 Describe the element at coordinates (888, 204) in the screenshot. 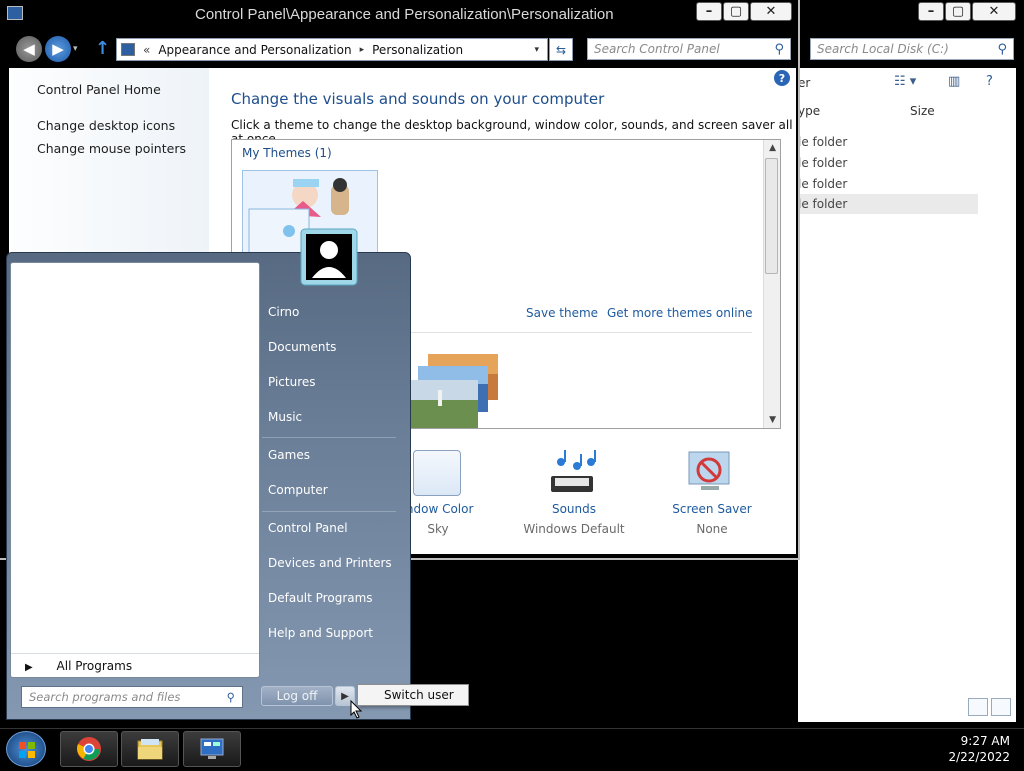

I see `file-row-selected: le folder` at that location.